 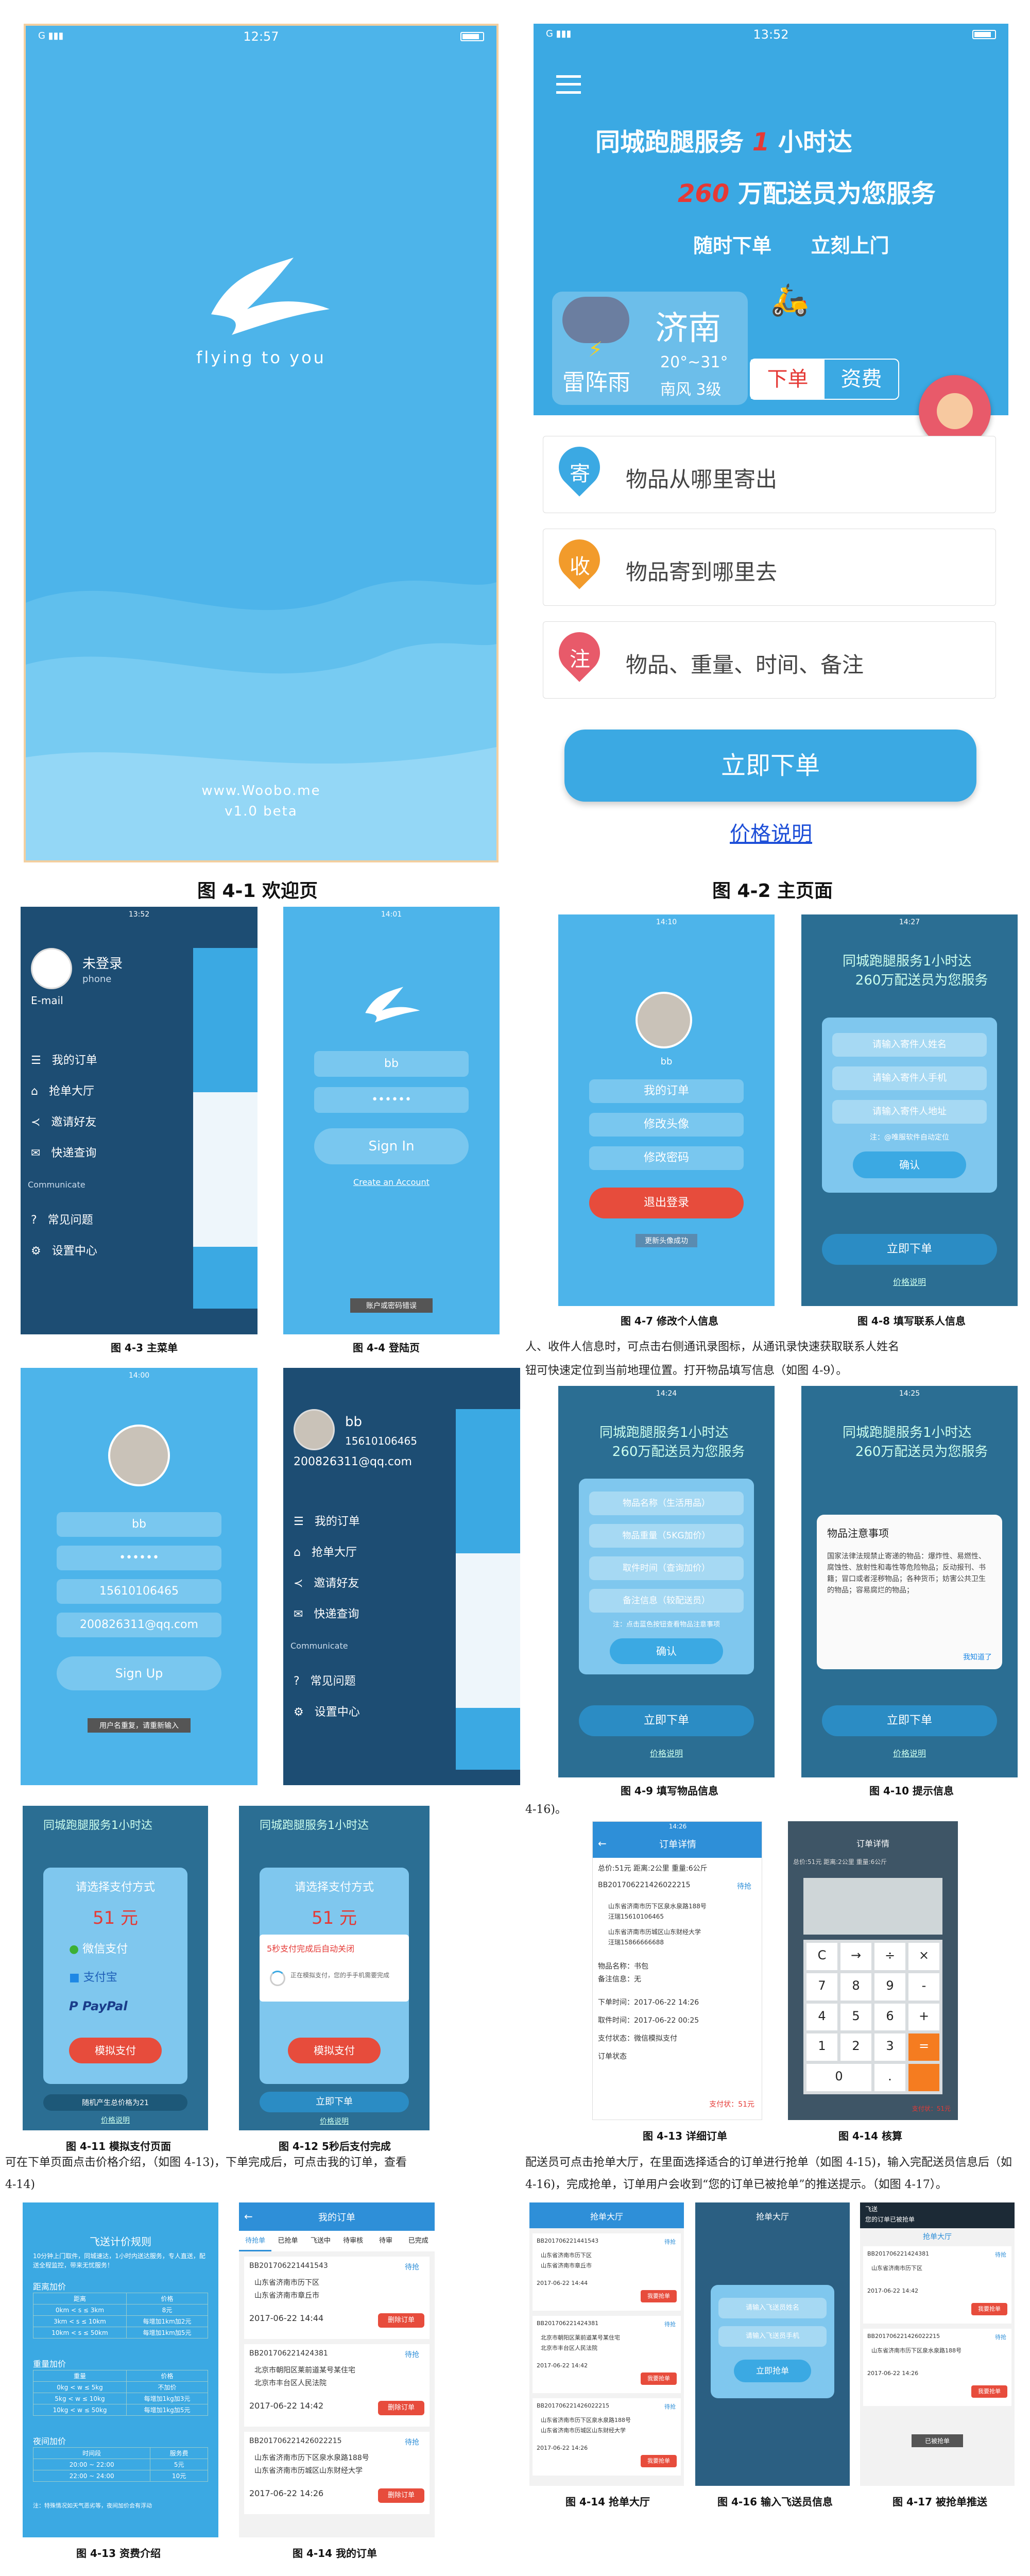 I want to click on tab-pending-review: 待审, so click(x=385, y=2241).